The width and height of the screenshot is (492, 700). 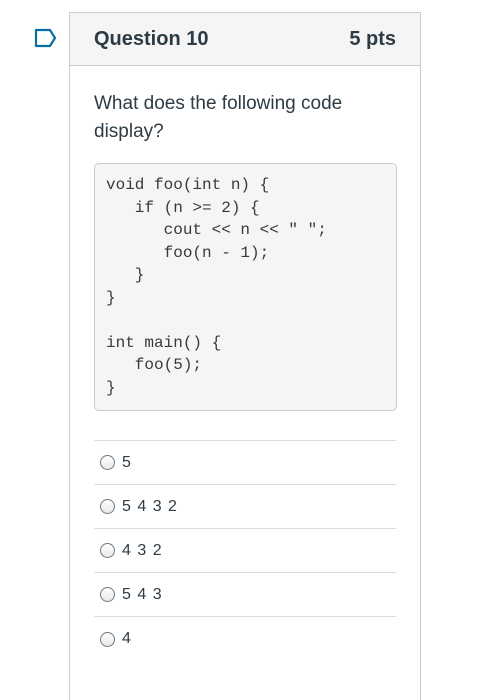 I want to click on code-line: foo(5);, so click(x=154, y=365).